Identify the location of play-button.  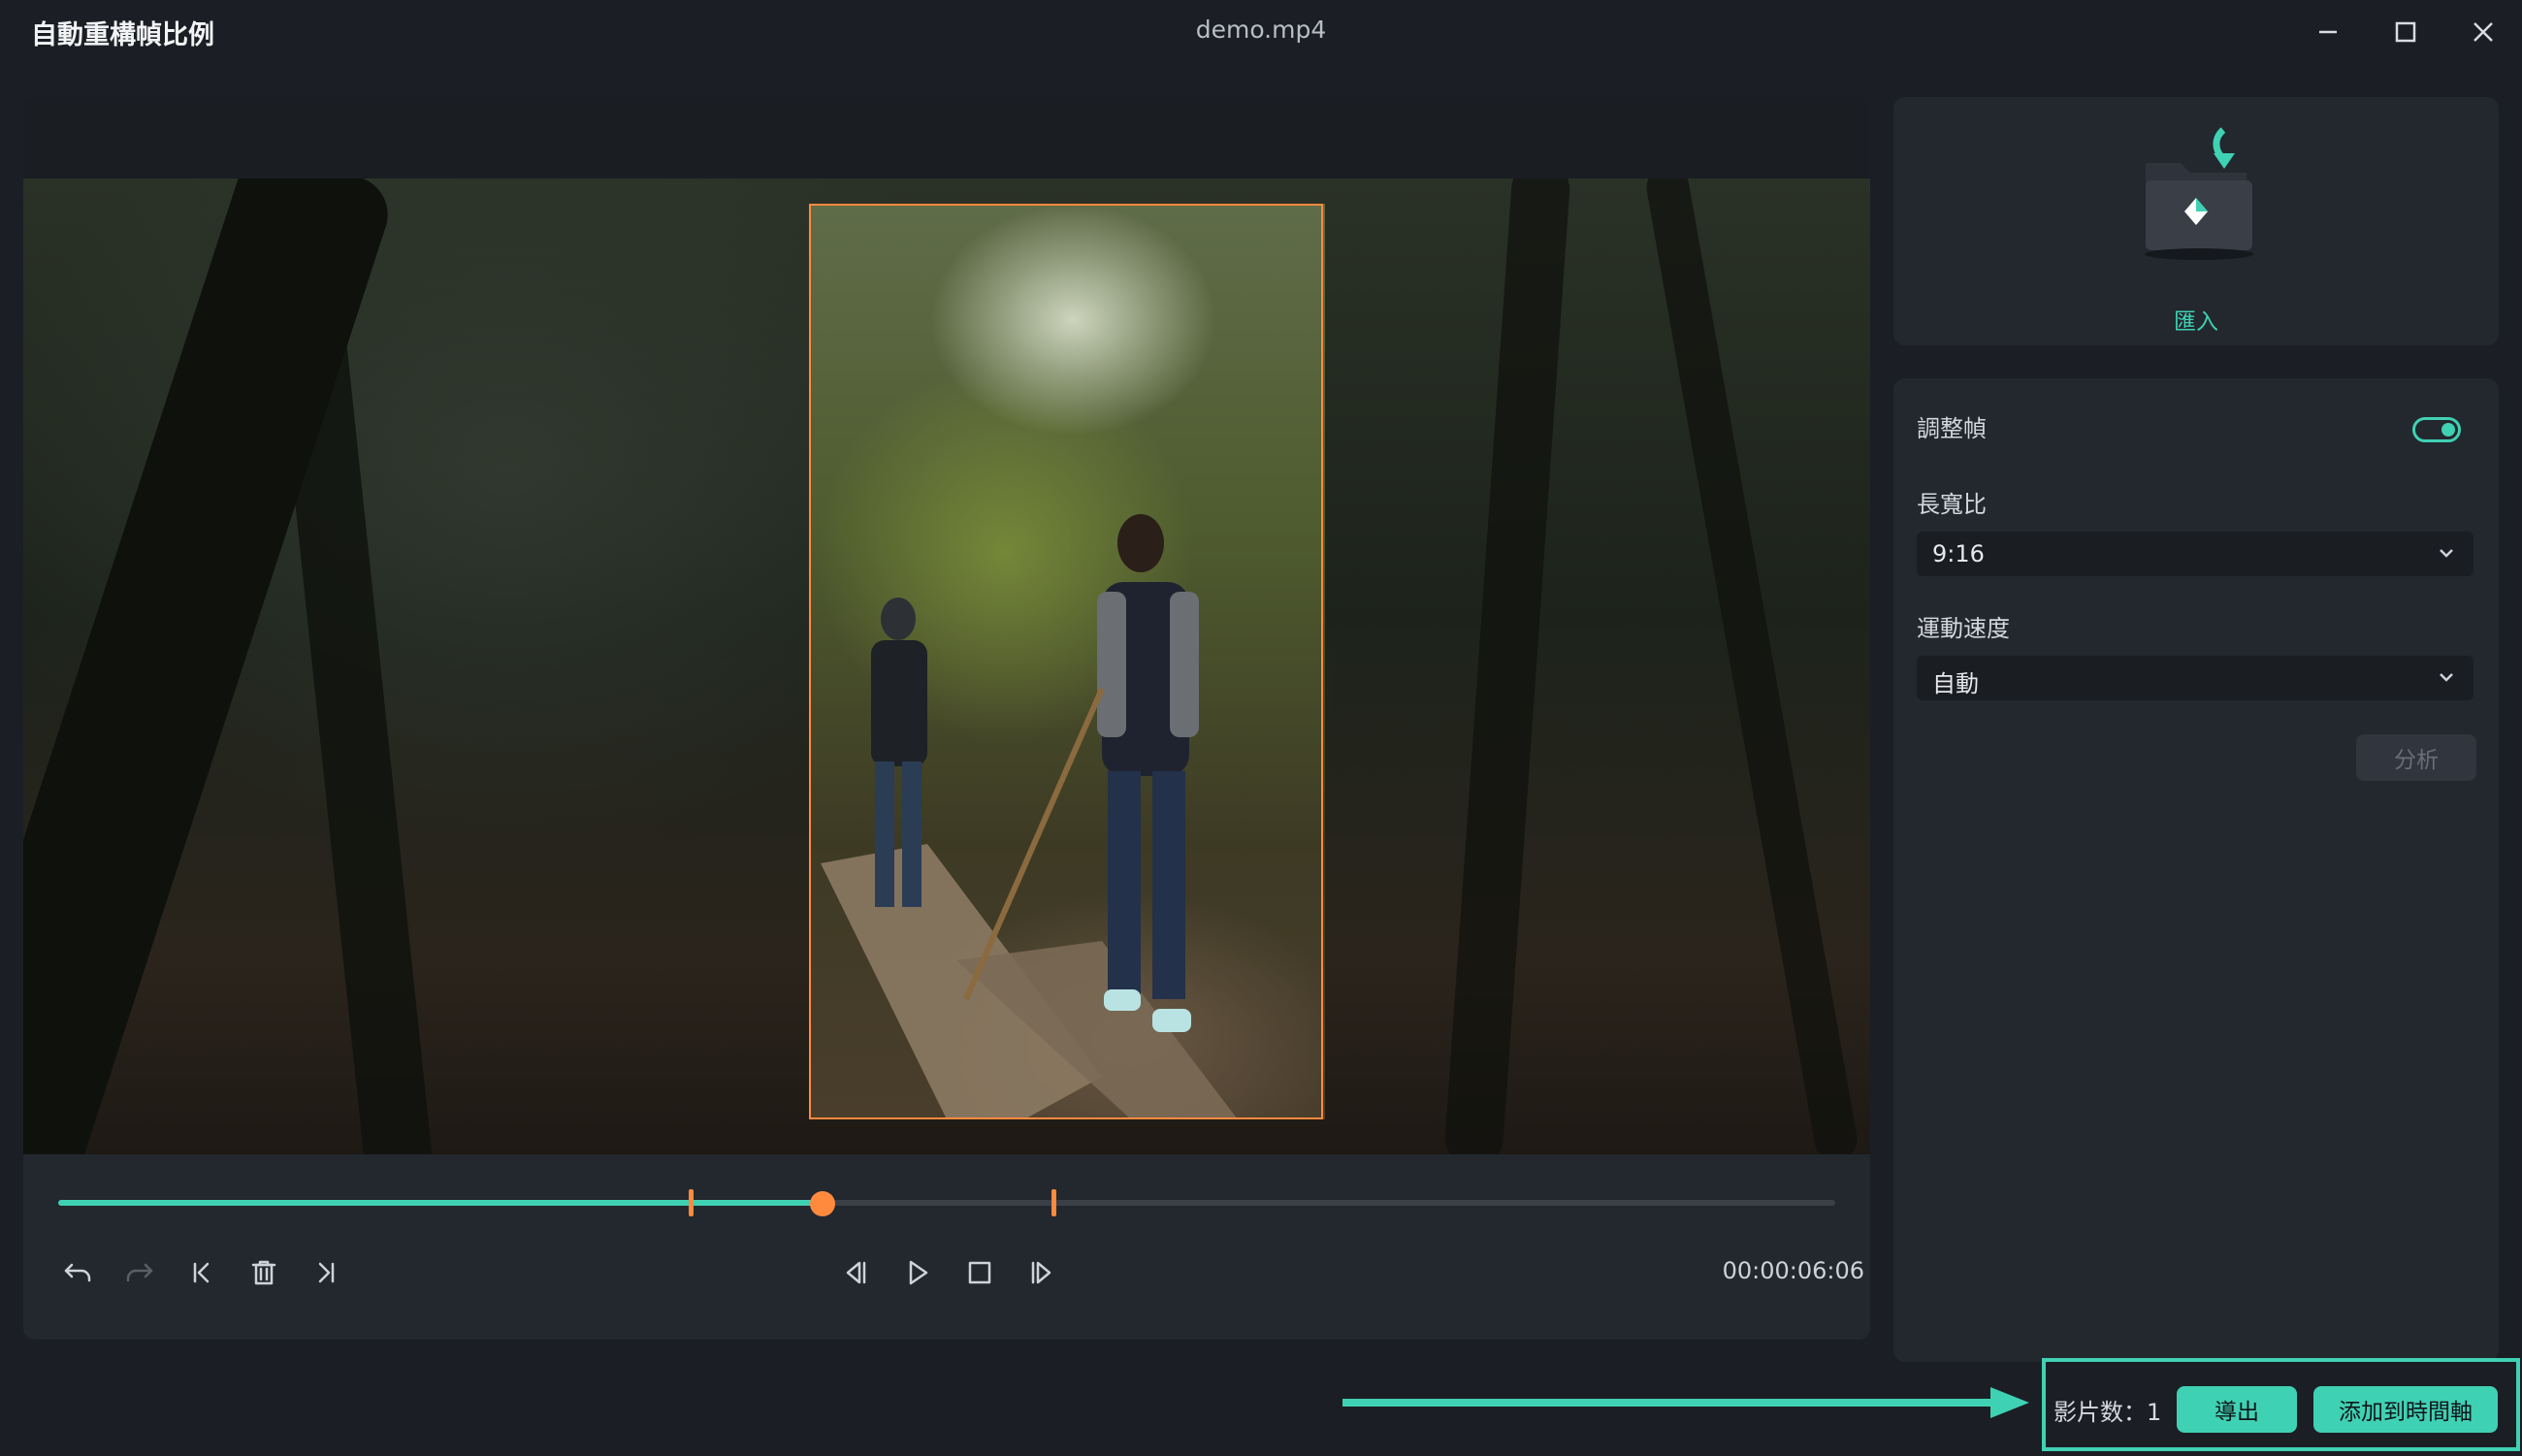
(917, 1272).